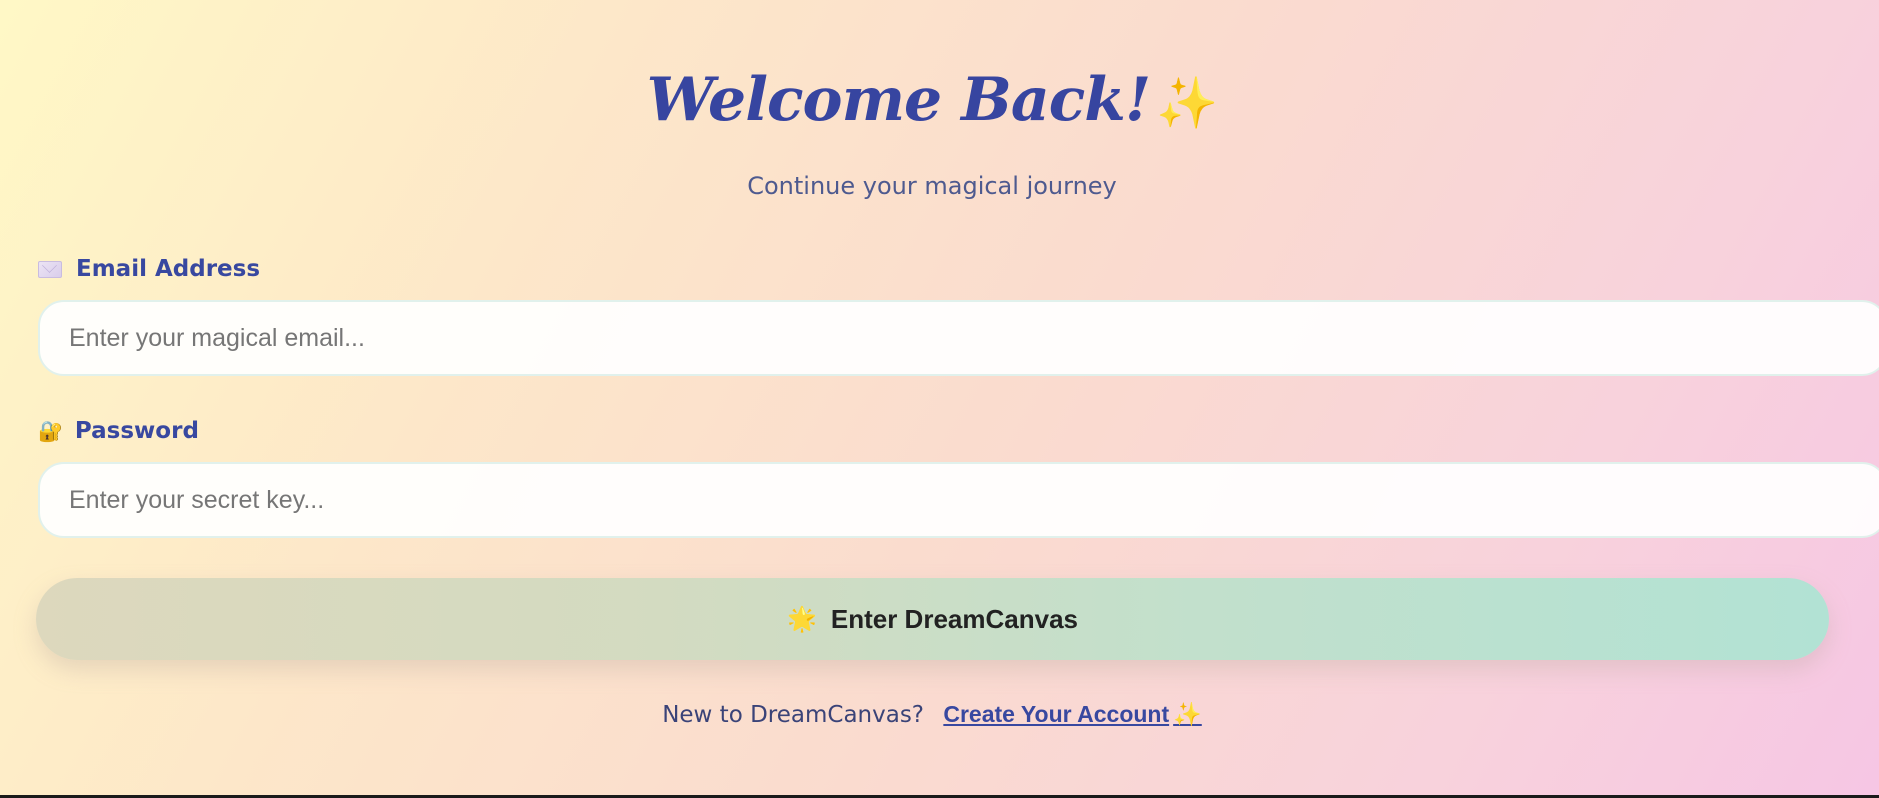  I want to click on create-account-link-text: Create Your Account, so click(1056, 714).